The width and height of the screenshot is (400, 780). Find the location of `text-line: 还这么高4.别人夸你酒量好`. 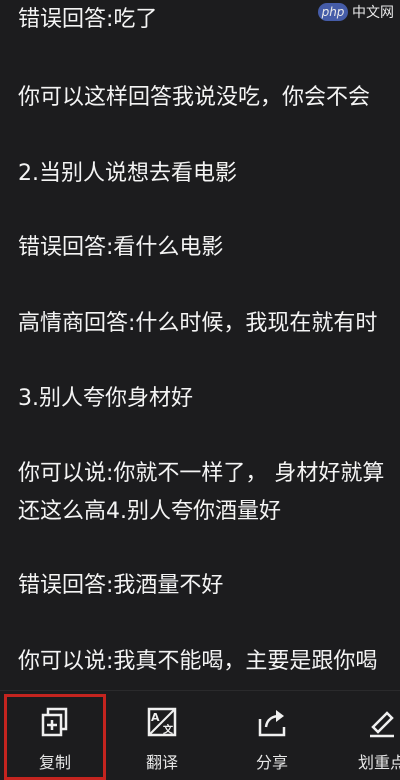

text-line: 还这么高4.别人夸你酒量好 is located at coordinates (149, 511).